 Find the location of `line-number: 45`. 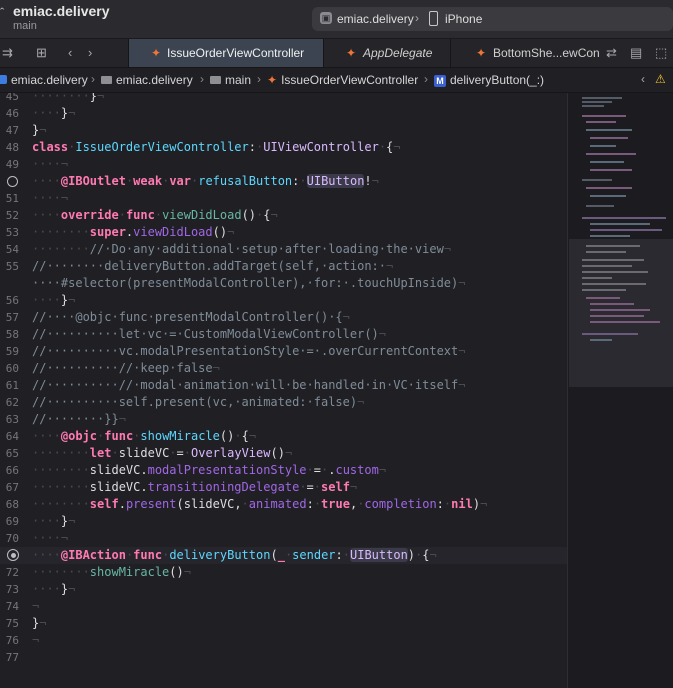

line-number: 45 is located at coordinates (12, 98).